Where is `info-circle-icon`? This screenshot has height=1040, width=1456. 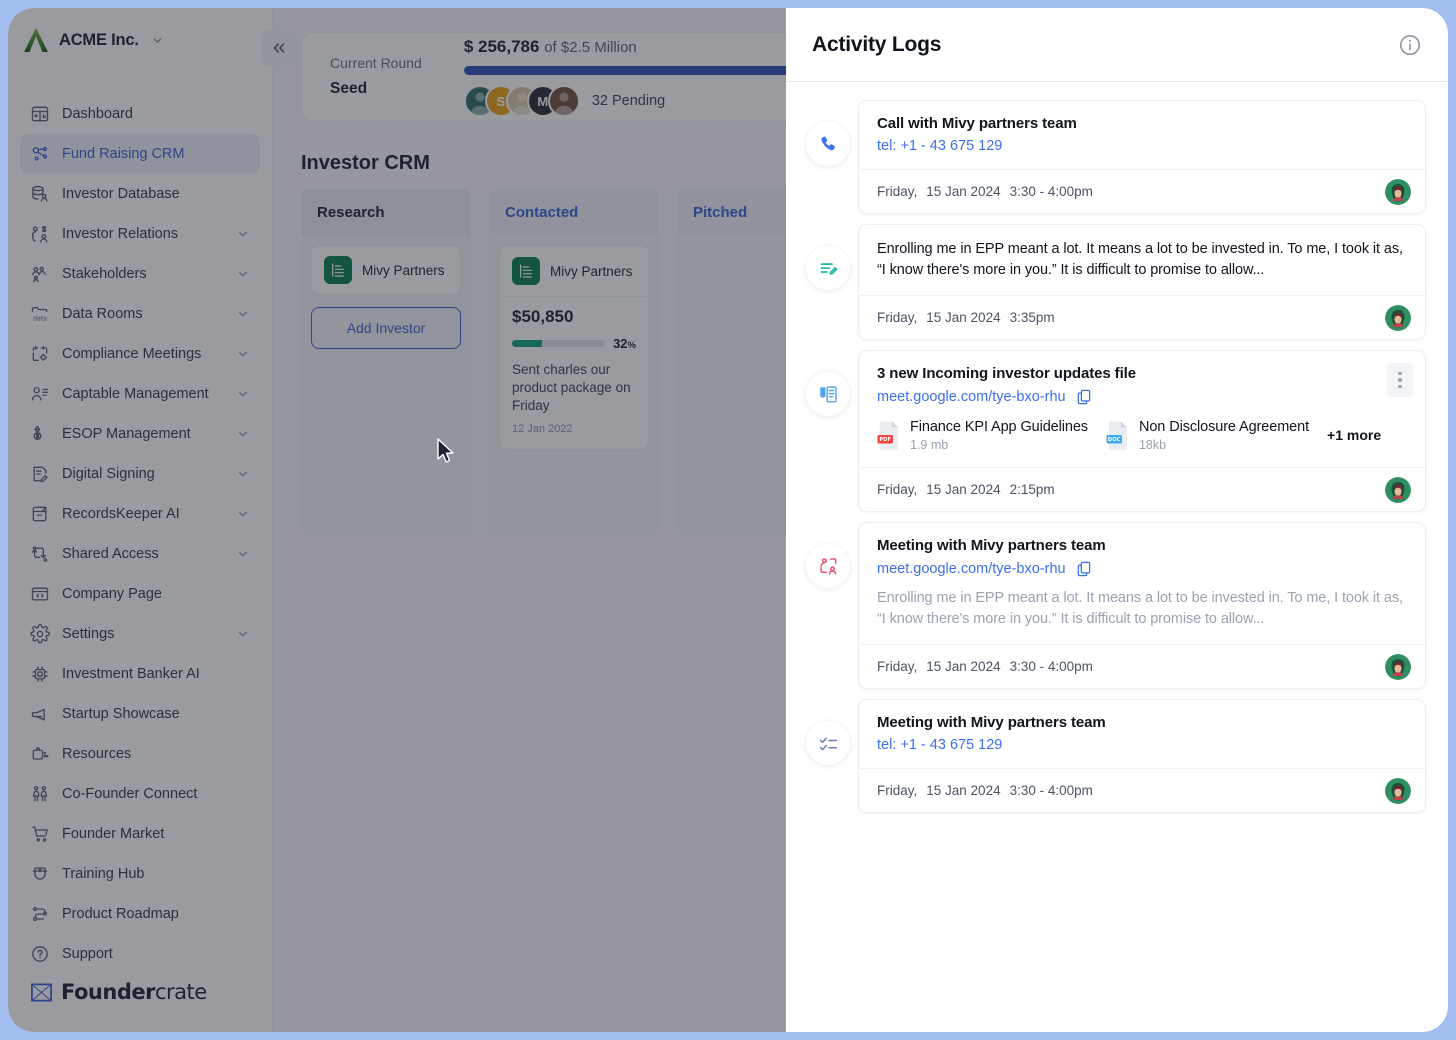
info-circle-icon is located at coordinates (1410, 45).